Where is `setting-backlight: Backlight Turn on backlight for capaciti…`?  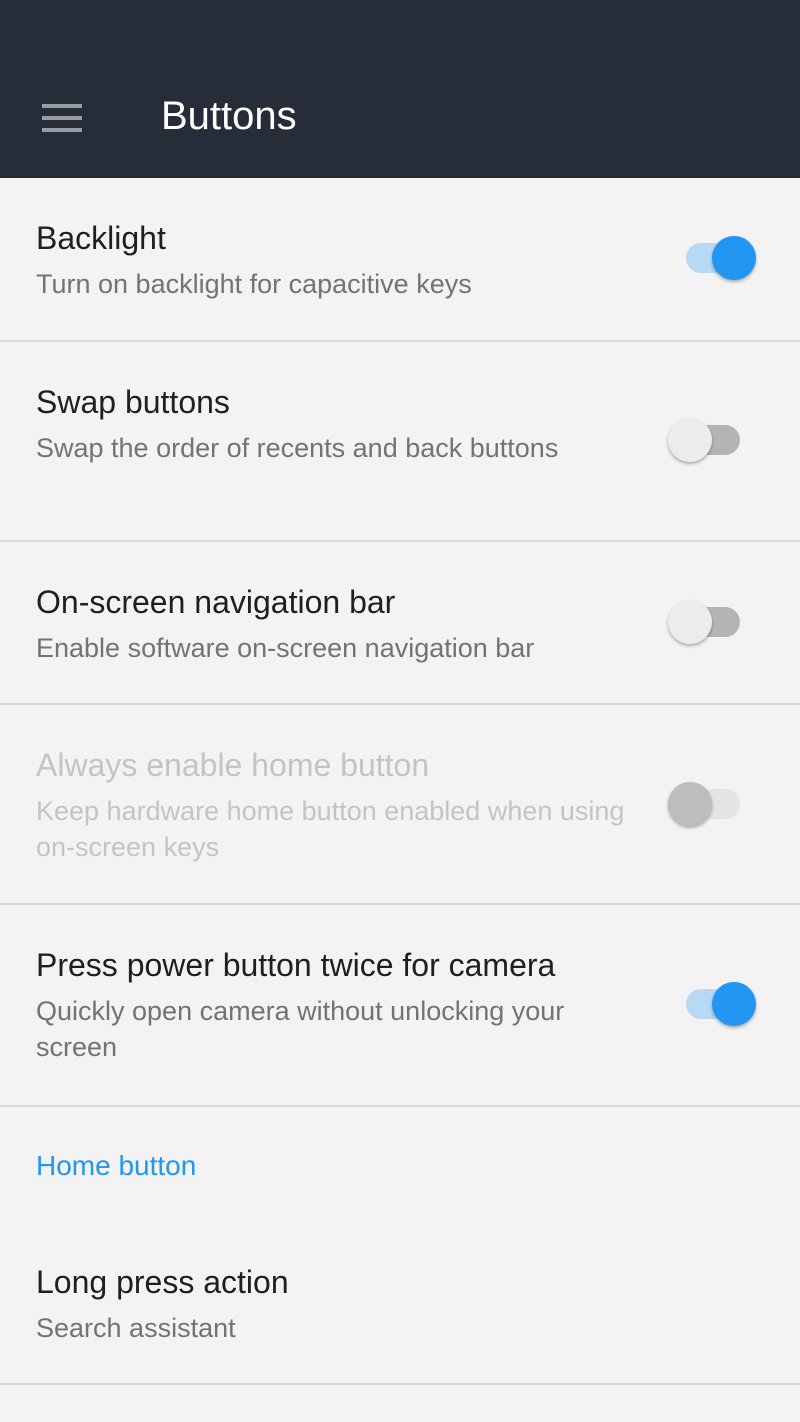
setting-backlight: Backlight Turn on backlight for capaciti… is located at coordinates (400, 260).